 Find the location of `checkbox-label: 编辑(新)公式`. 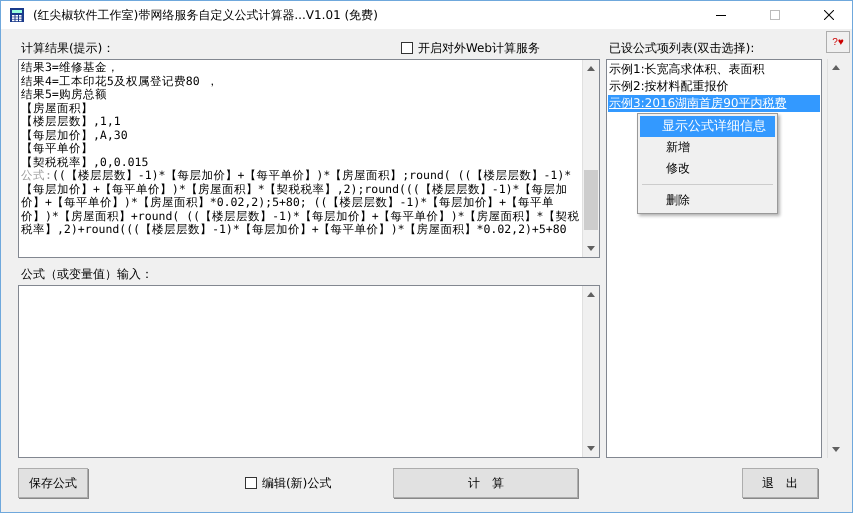

checkbox-label: 编辑(新)公式 is located at coordinates (297, 483).